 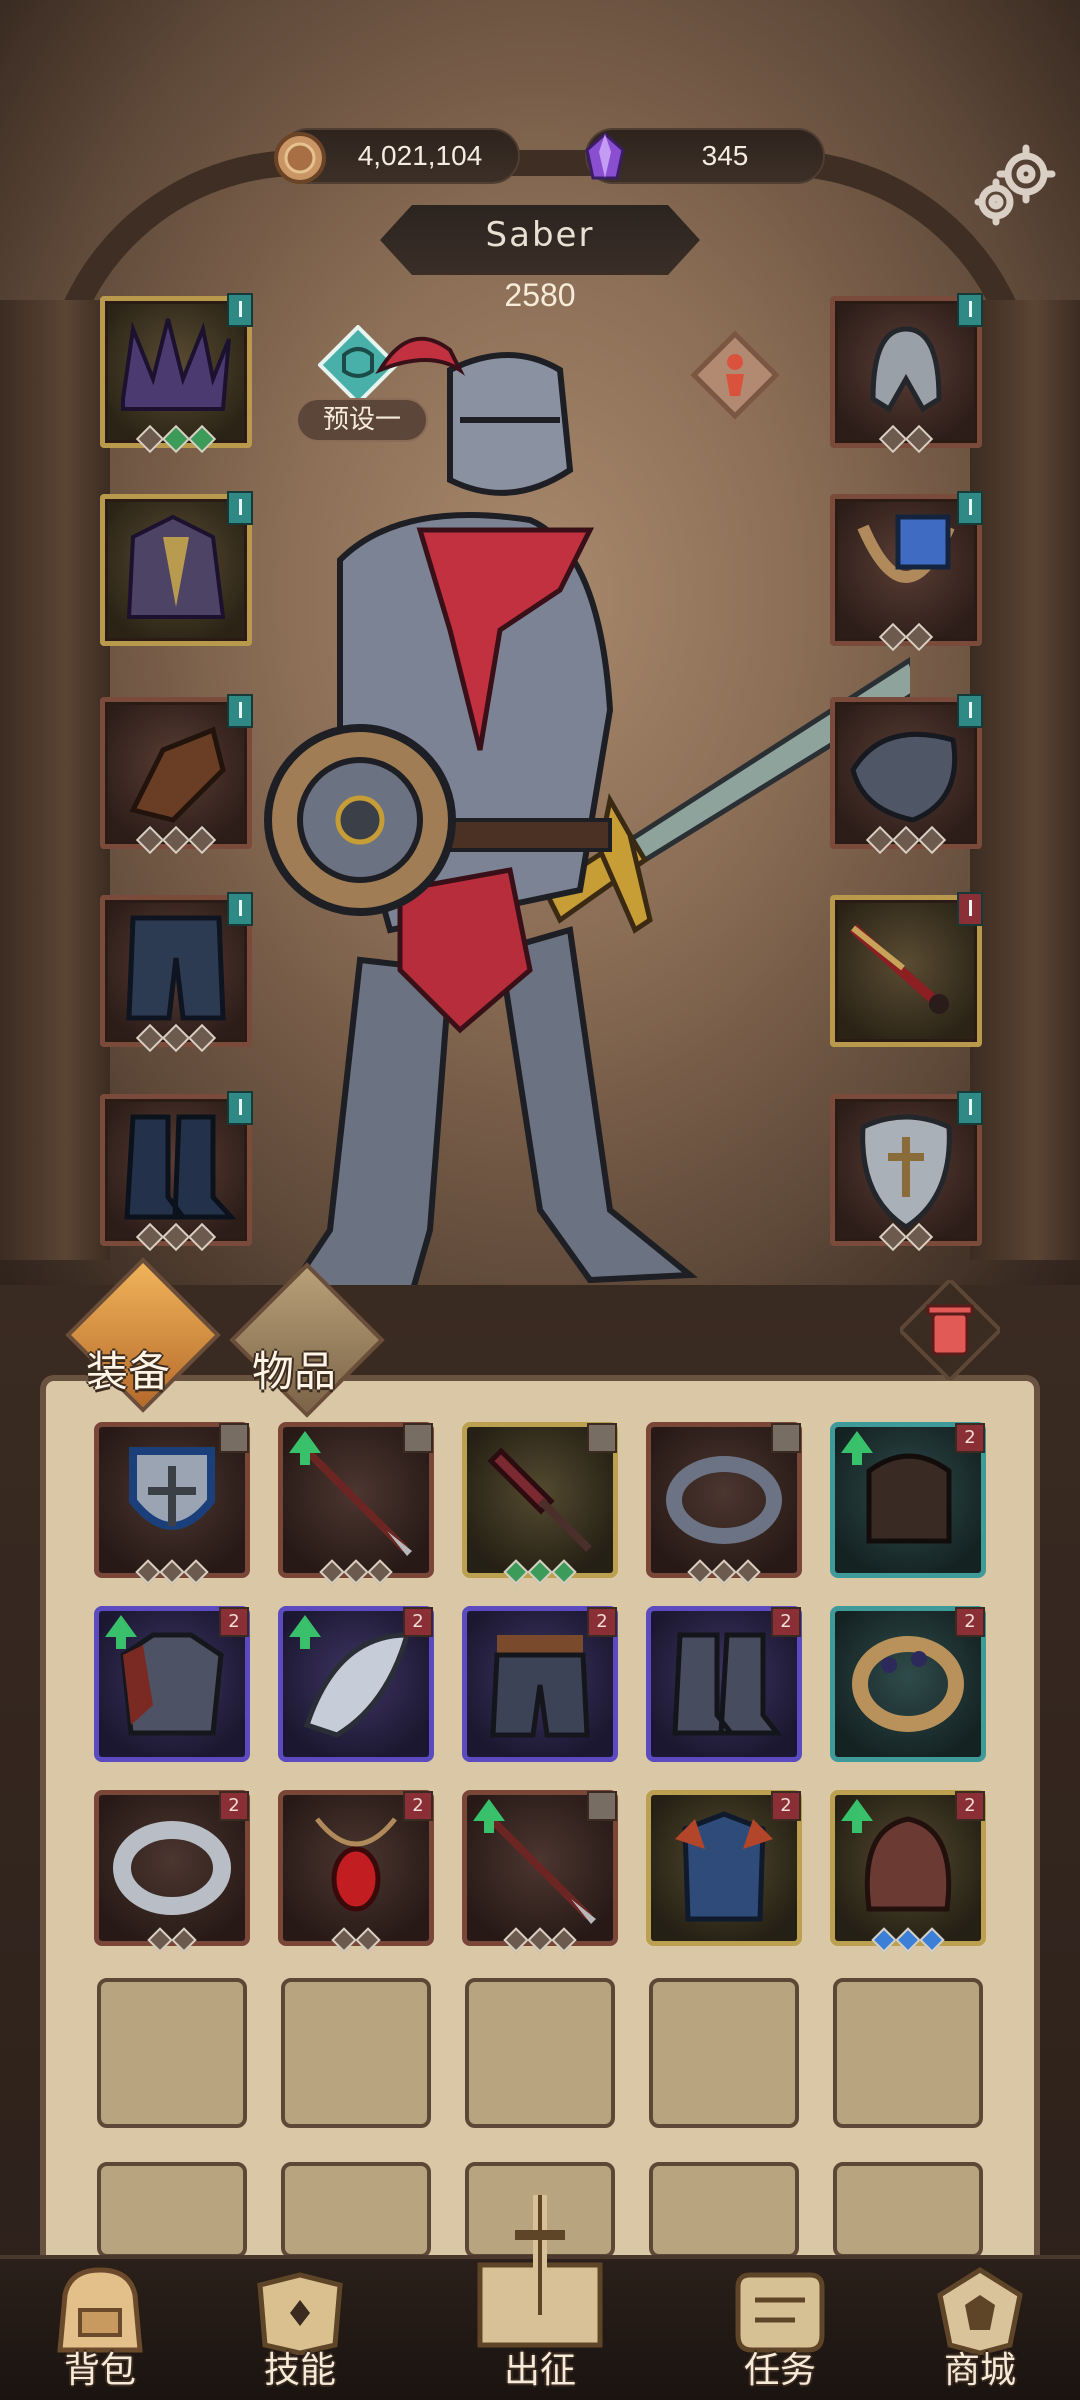 I want to click on nav-battle: 出征, so click(x=540, y=2288).